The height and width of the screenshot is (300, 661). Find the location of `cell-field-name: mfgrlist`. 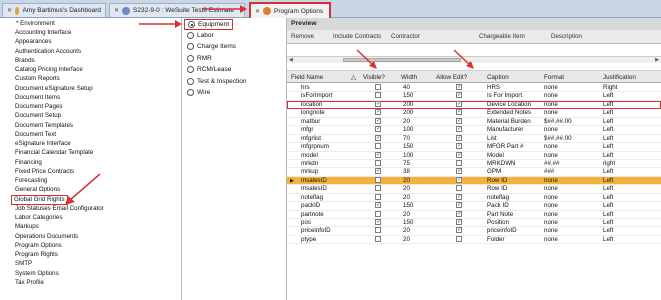

cell-field-name: mfgrlist is located at coordinates (311, 139).